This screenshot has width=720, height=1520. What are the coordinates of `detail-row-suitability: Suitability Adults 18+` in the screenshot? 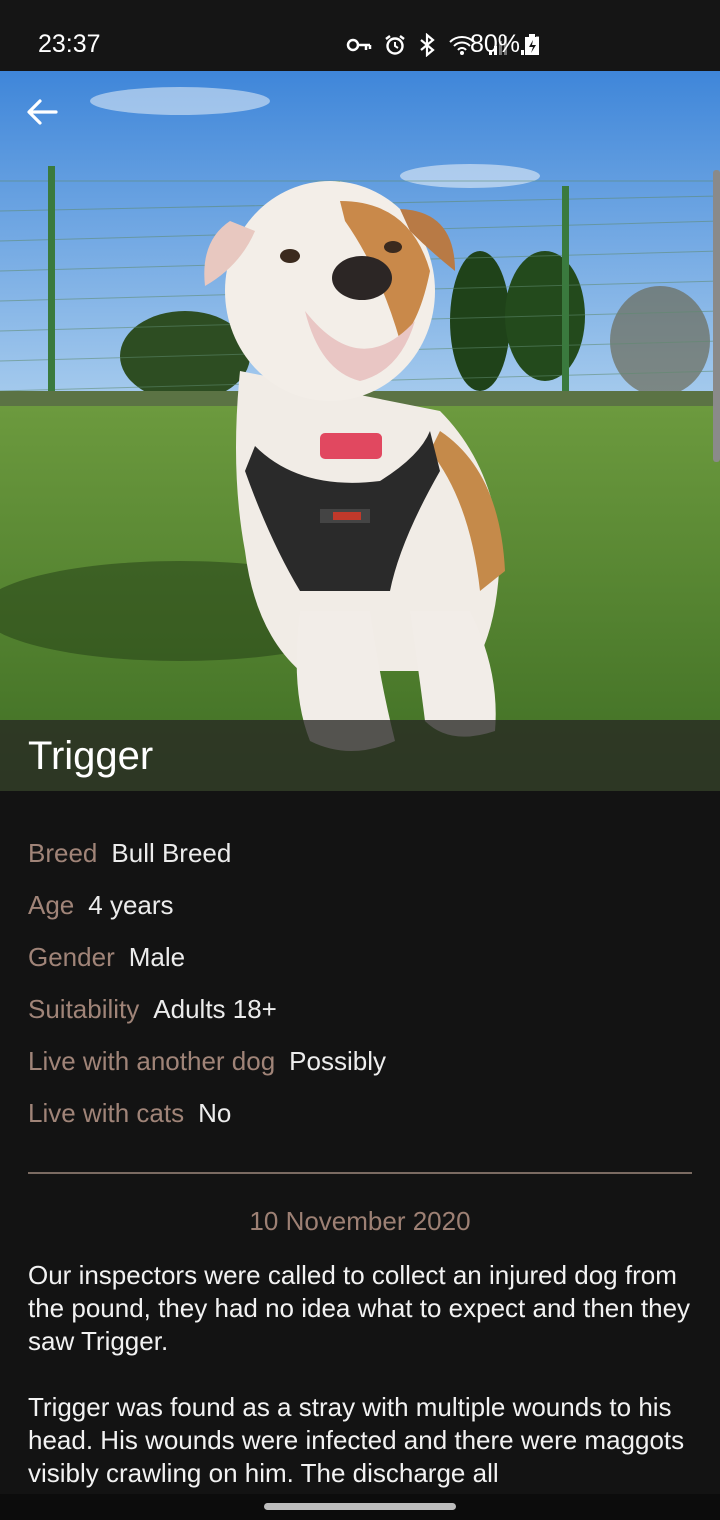 It's located at (360, 1018).